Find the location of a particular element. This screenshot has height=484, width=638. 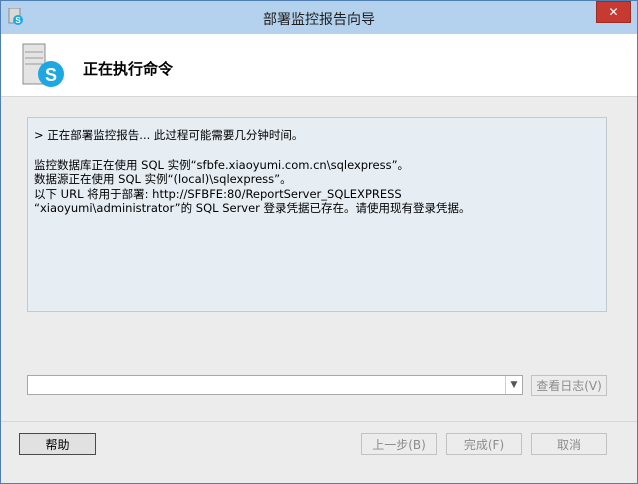

log-line: 数据源正在使用 SQL 实例“(local)\sqlexpress”。 is located at coordinates (163, 179).